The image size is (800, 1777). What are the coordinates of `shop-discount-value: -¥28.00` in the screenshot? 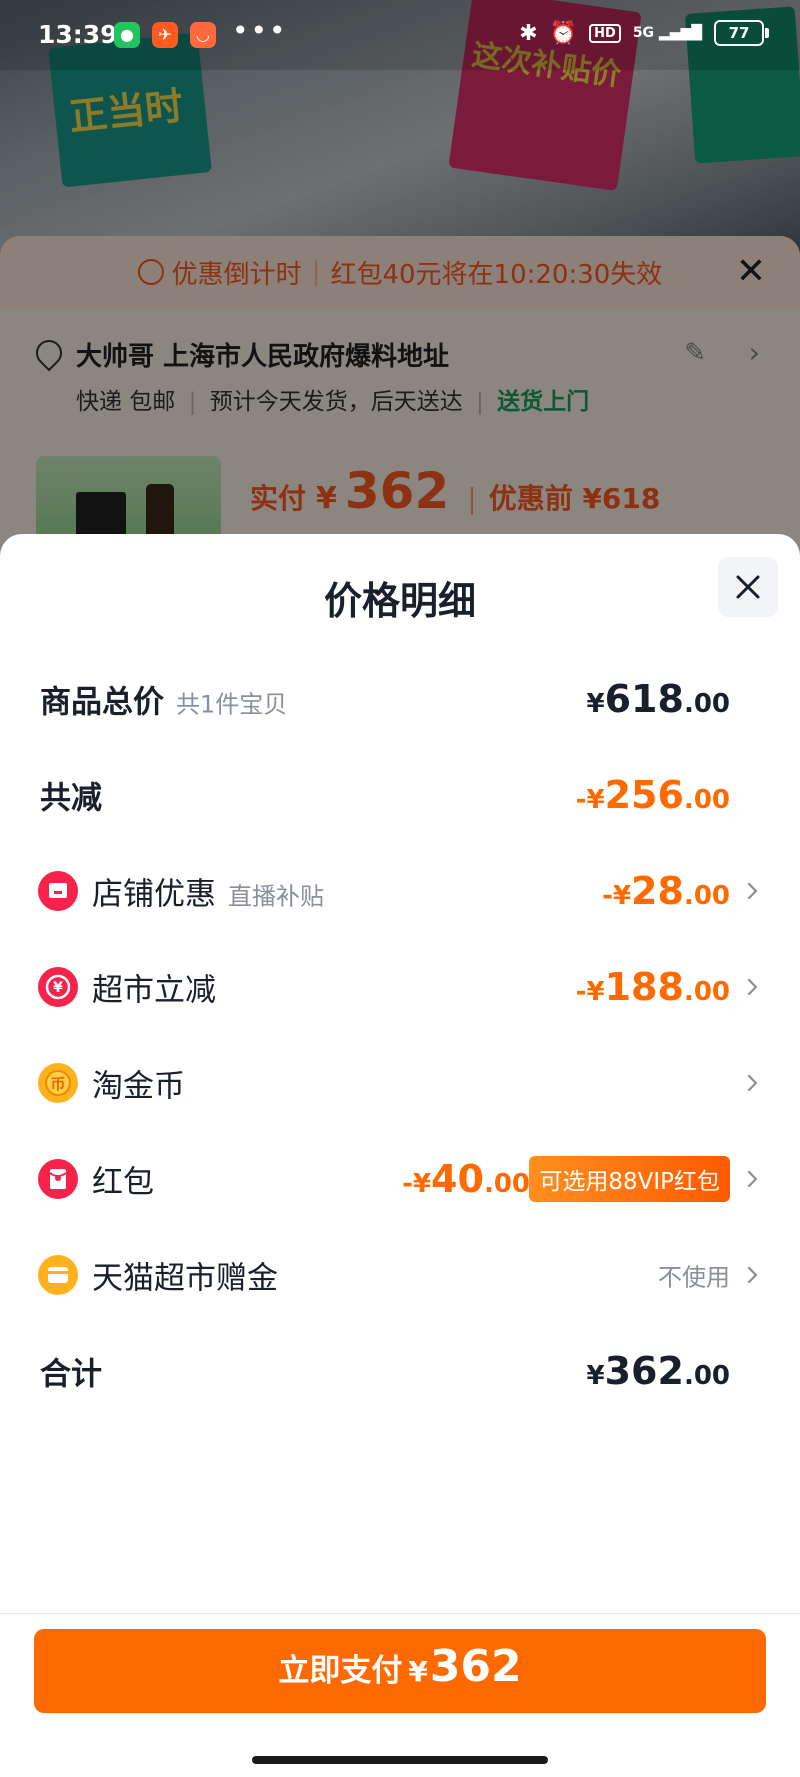 It's located at (666, 891).